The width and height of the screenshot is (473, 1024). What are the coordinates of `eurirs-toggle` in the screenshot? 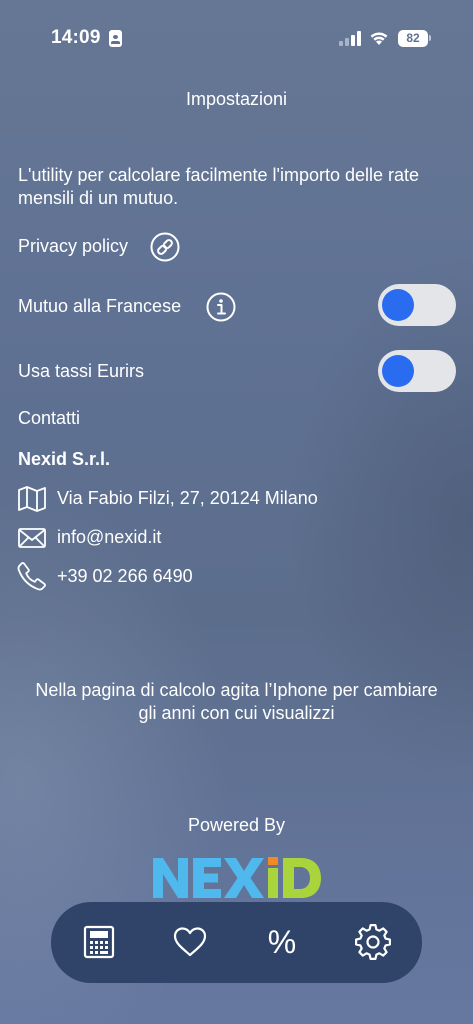 It's located at (417, 371).